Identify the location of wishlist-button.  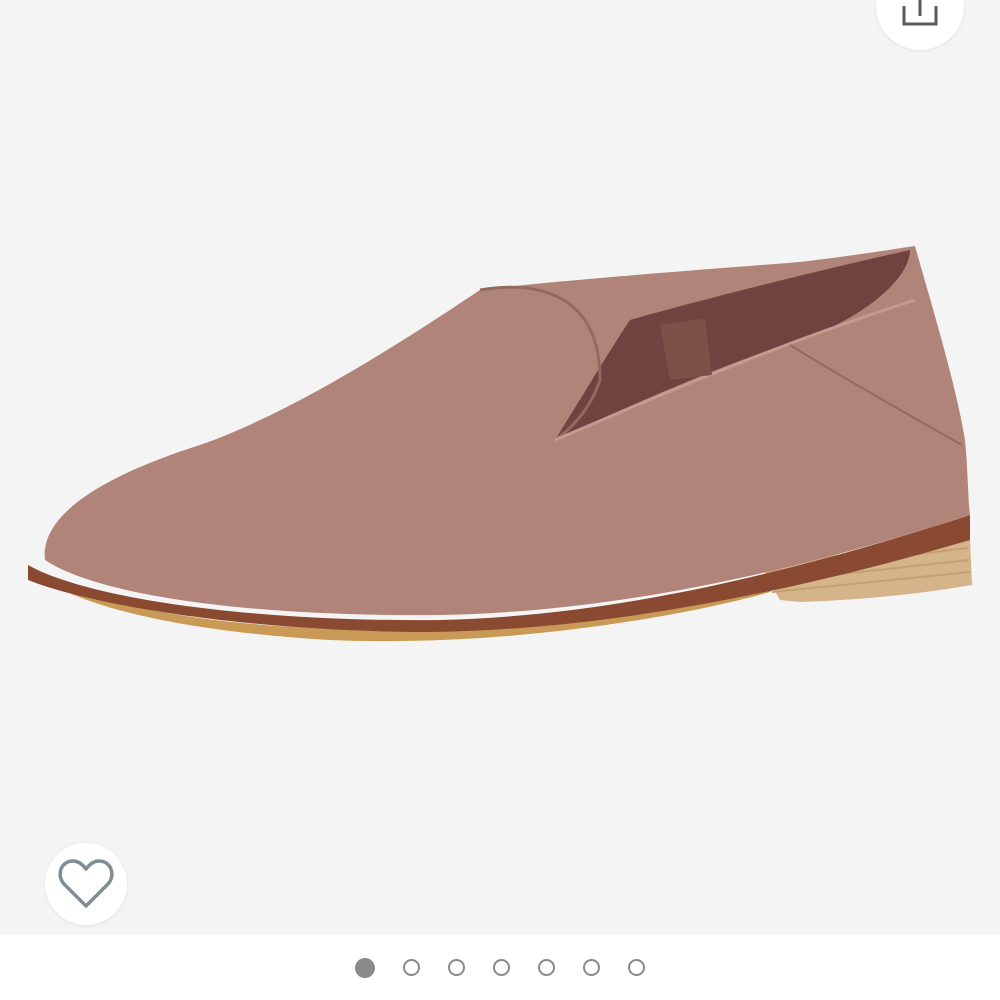
(86, 884).